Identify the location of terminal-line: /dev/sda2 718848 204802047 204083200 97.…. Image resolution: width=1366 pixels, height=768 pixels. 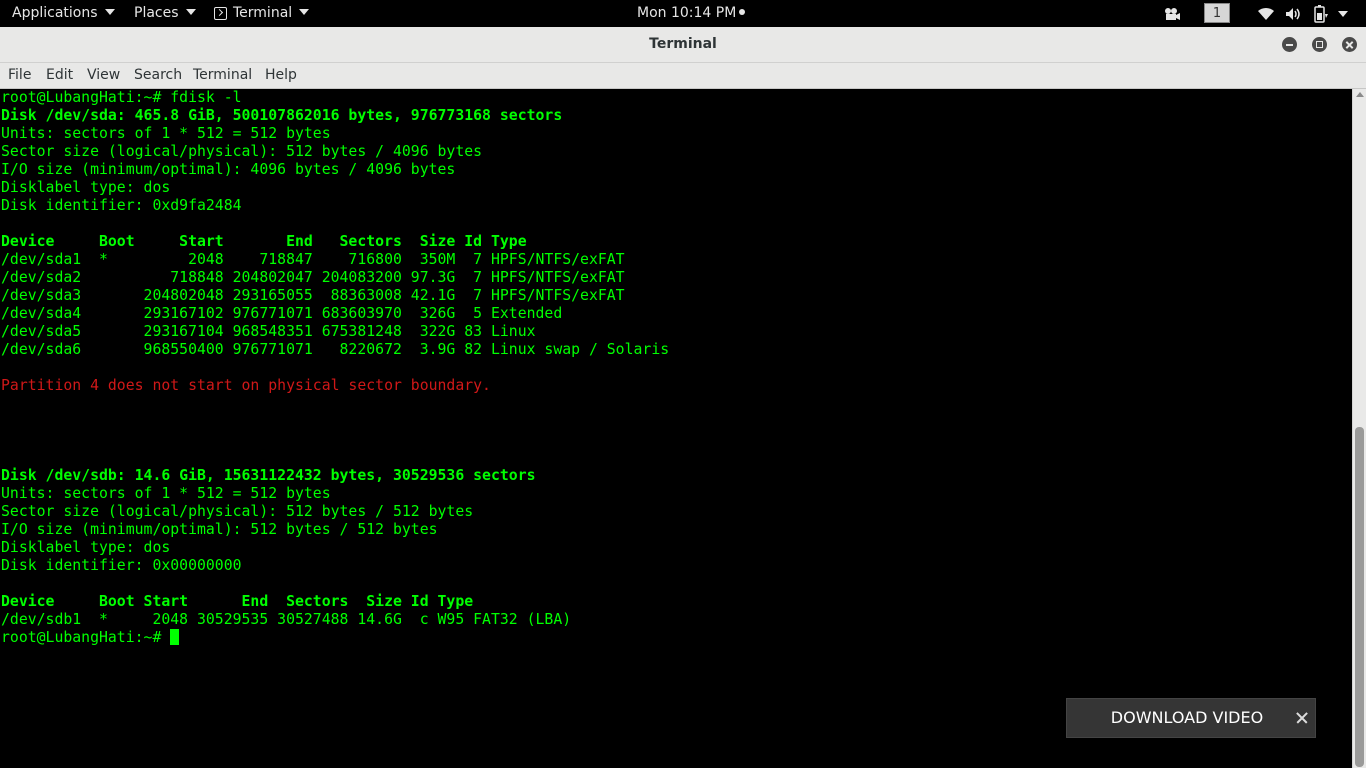
(313, 277).